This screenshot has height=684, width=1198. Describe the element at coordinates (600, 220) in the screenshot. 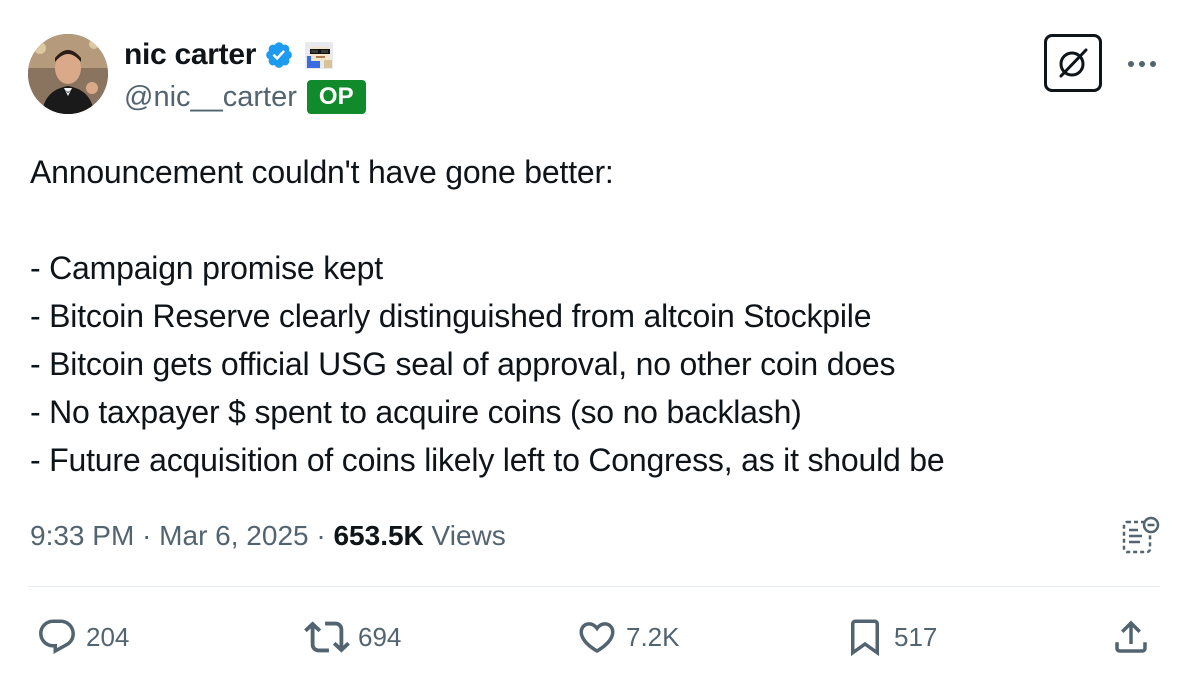

I see `tweet-text-line` at that location.